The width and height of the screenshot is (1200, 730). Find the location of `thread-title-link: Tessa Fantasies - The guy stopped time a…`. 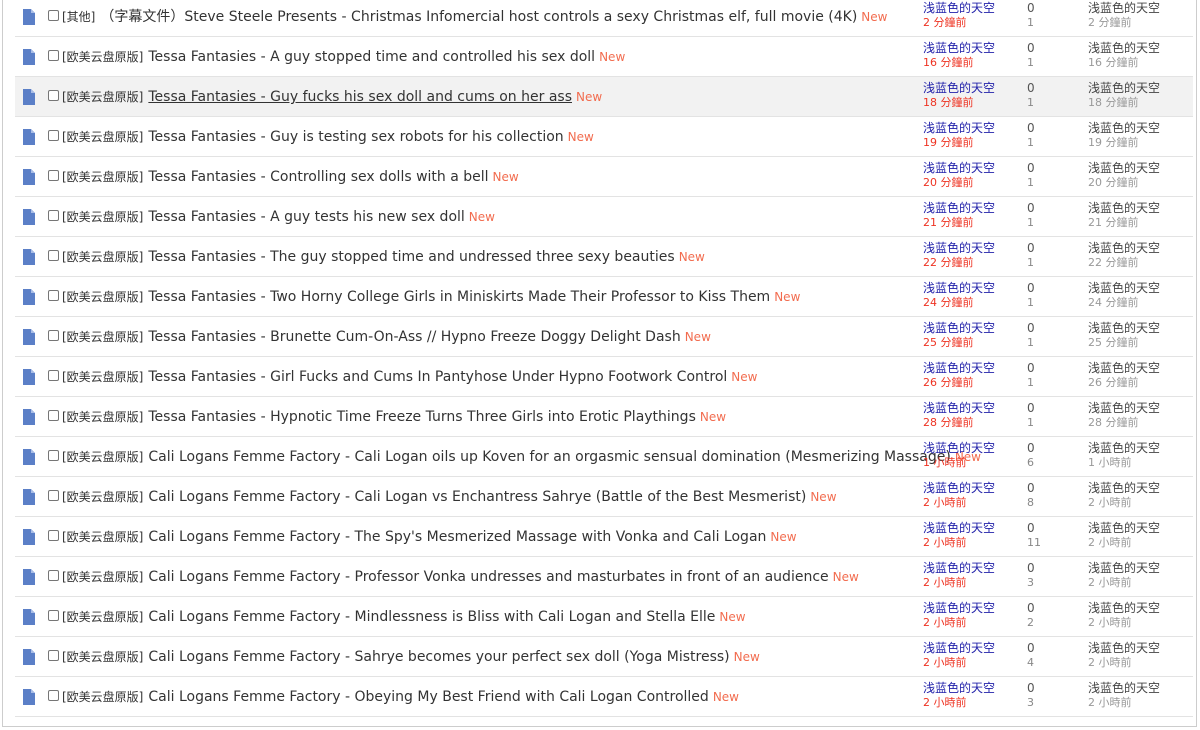

thread-title-link: Tessa Fantasies - The guy stopped time a… is located at coordinates (411, 257).